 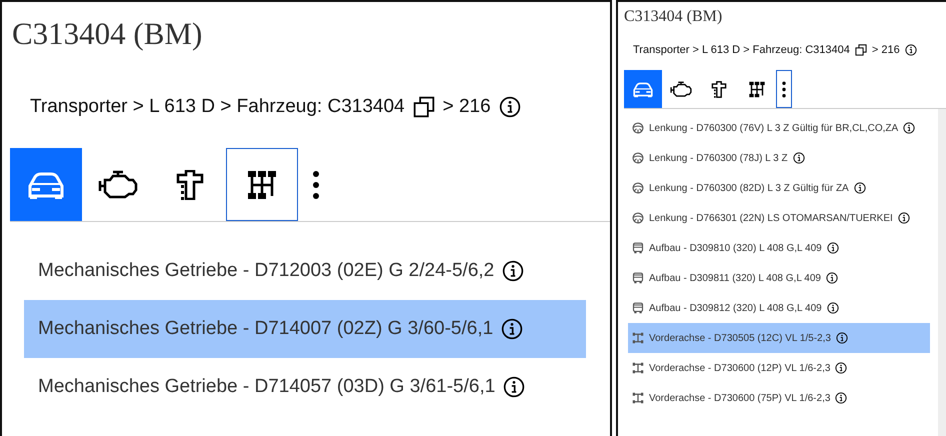 I want to click on part-list-item: Mechanisches Getriebe - D712003 (02E) G 2/24-5/6,2, so click(x=305, y=271).